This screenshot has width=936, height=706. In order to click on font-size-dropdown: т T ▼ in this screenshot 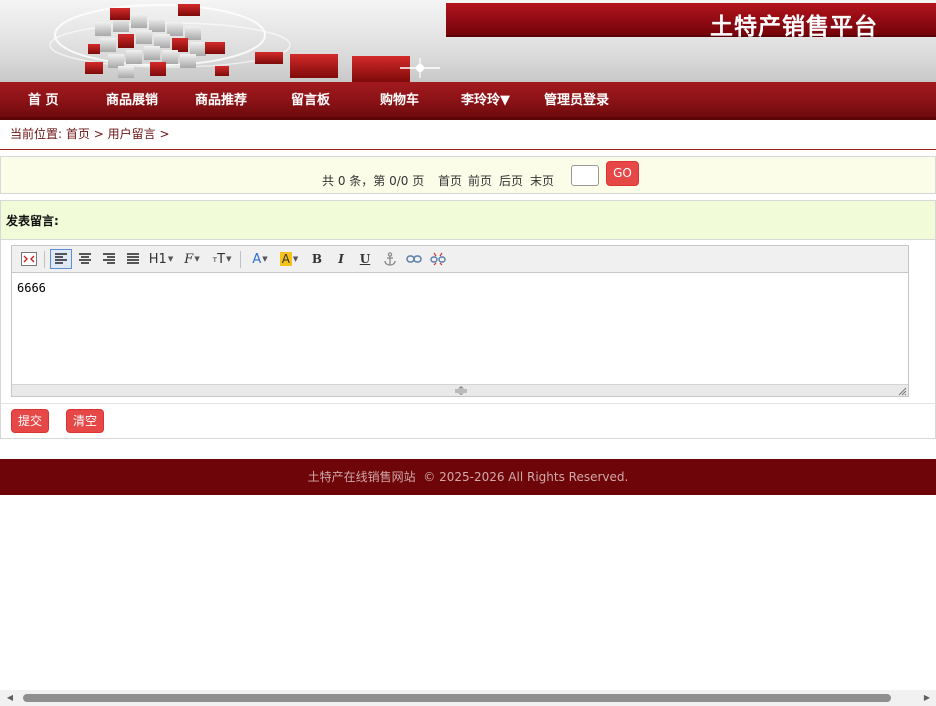, I will do `click(222, 259)`.